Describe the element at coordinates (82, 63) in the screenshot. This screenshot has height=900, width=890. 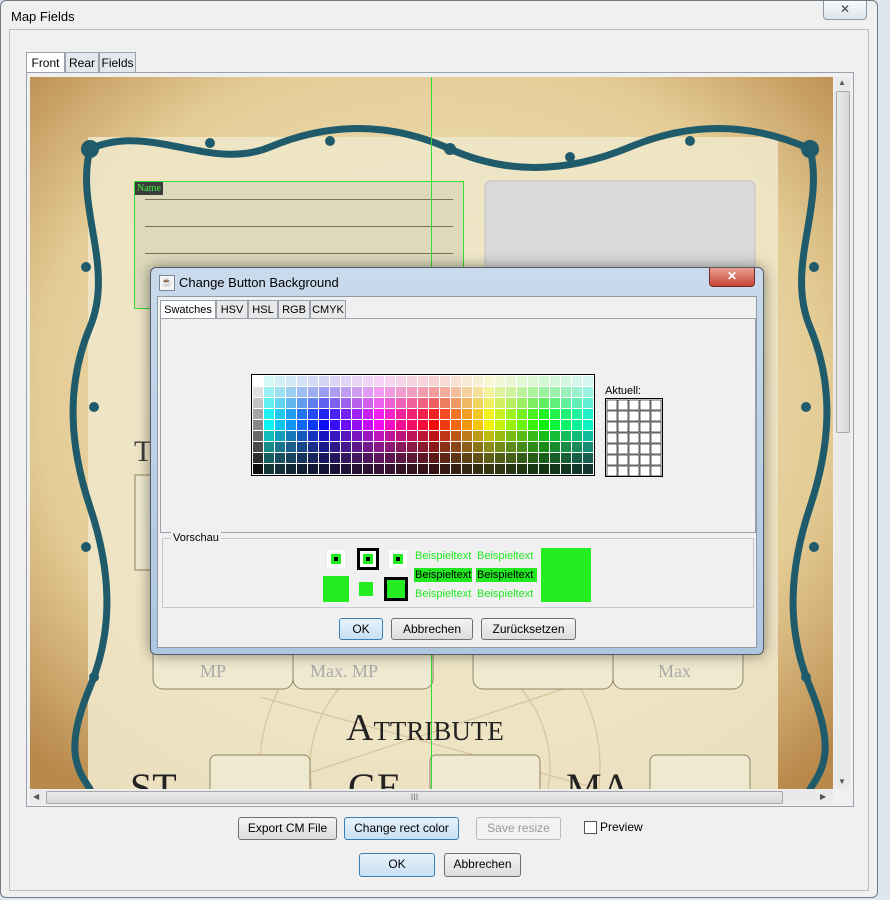
I see `tab-rear: Rear` at that location.